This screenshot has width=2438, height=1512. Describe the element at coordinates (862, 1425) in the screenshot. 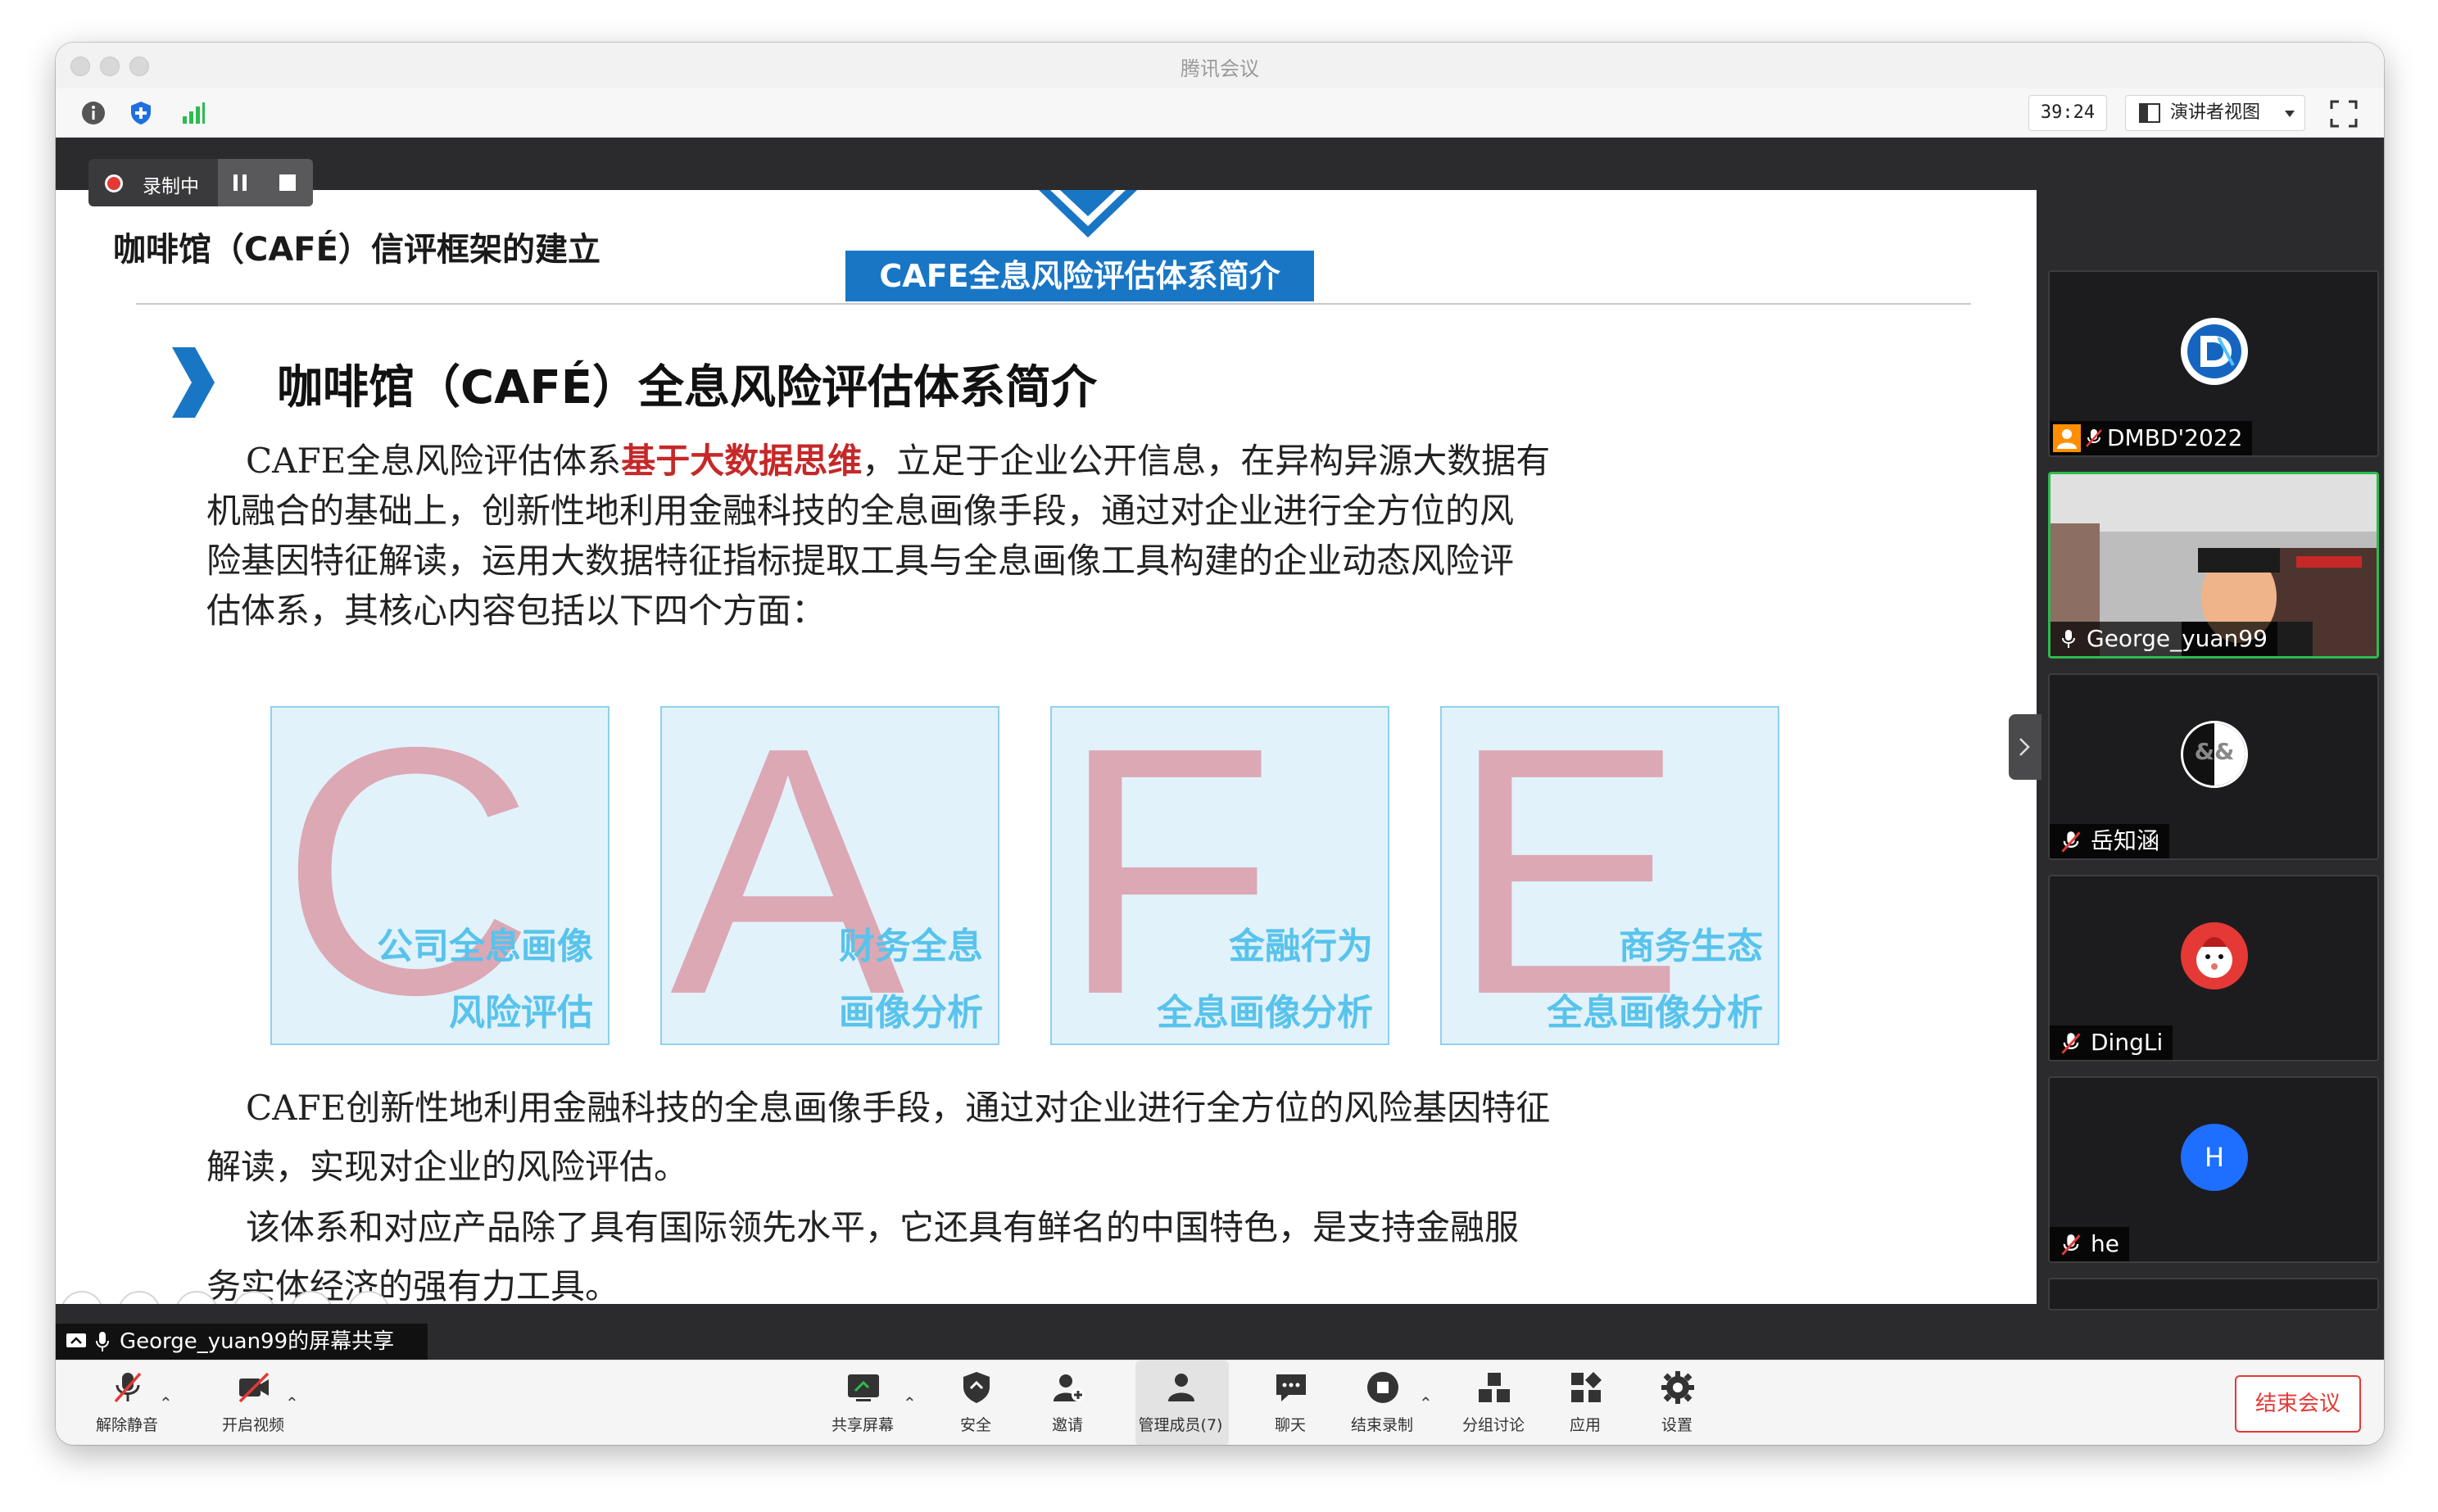

I see `button-label: 共享屏幕` at that location.